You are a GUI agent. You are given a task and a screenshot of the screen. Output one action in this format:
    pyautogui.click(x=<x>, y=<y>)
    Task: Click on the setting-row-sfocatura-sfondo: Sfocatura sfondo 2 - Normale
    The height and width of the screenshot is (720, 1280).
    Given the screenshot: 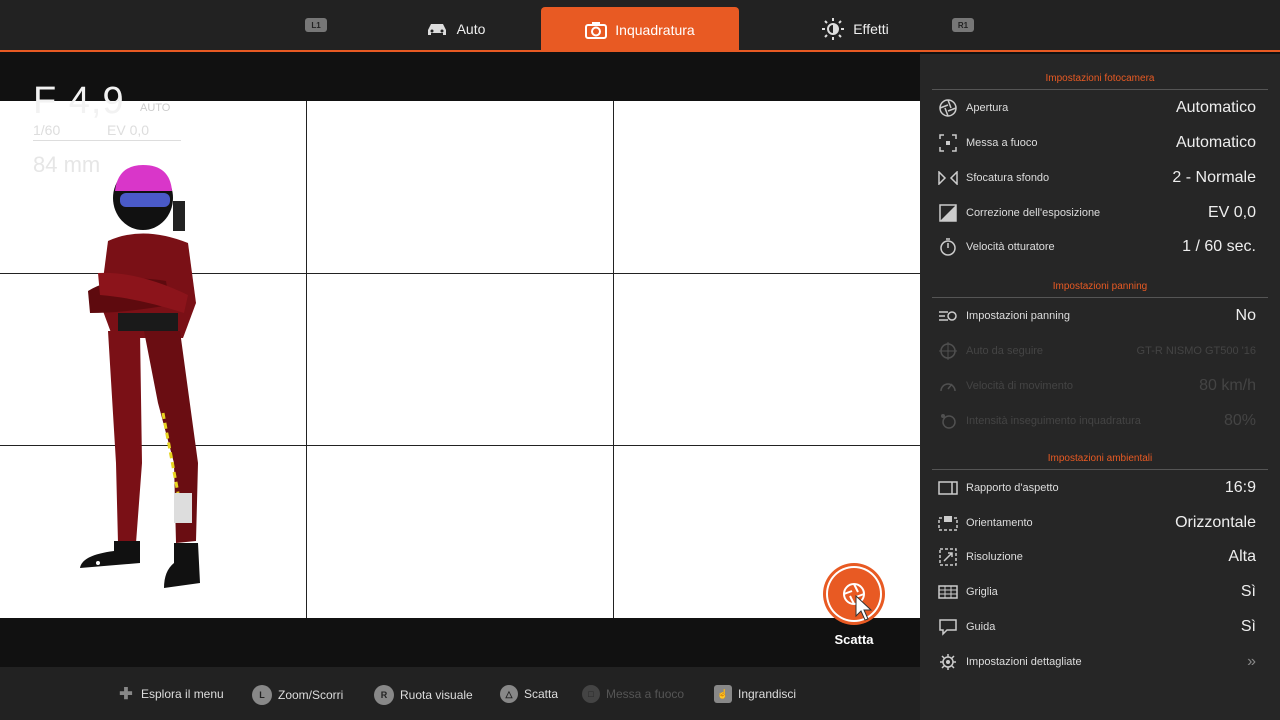 What is the action you would take?
    pyautogui.click(x=1097, y=178)
    